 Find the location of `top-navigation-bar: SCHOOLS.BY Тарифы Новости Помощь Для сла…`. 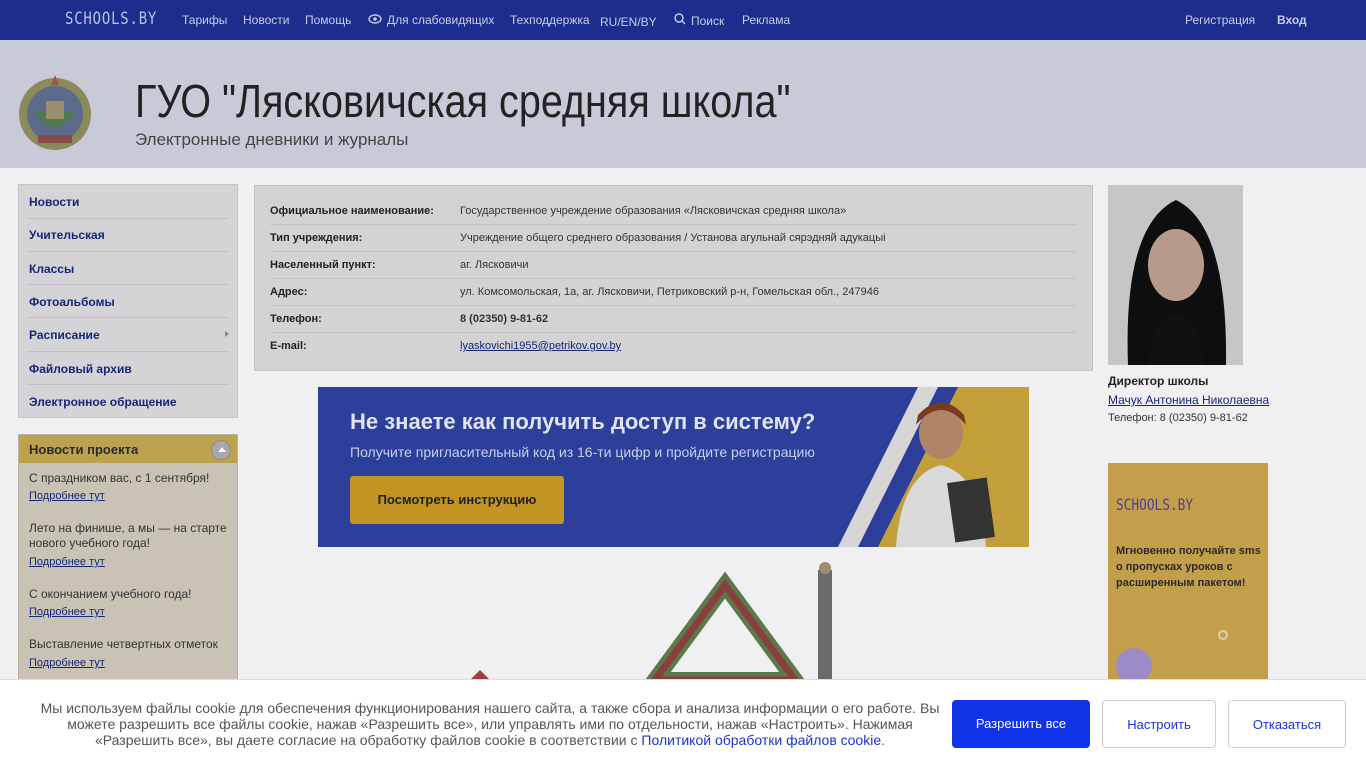

top-navigation-bar: SCHOOLS.BY Тарифы Новости Помощь Для сла… is located at coordinates (683, 20).